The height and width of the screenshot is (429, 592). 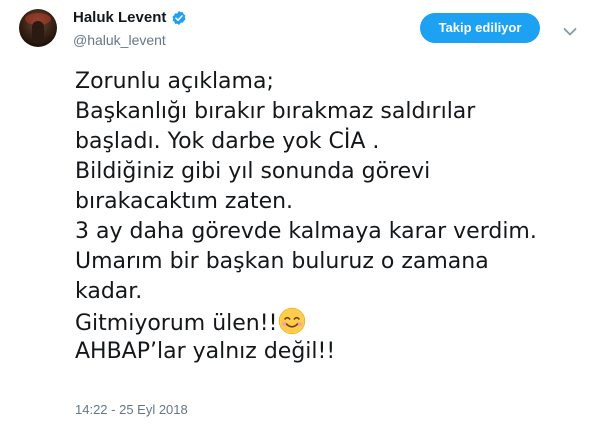 I want to click on tweet-text-line: Başkanlığı bırakır bırakmaz saldırılar, so click(x=275, y=111).